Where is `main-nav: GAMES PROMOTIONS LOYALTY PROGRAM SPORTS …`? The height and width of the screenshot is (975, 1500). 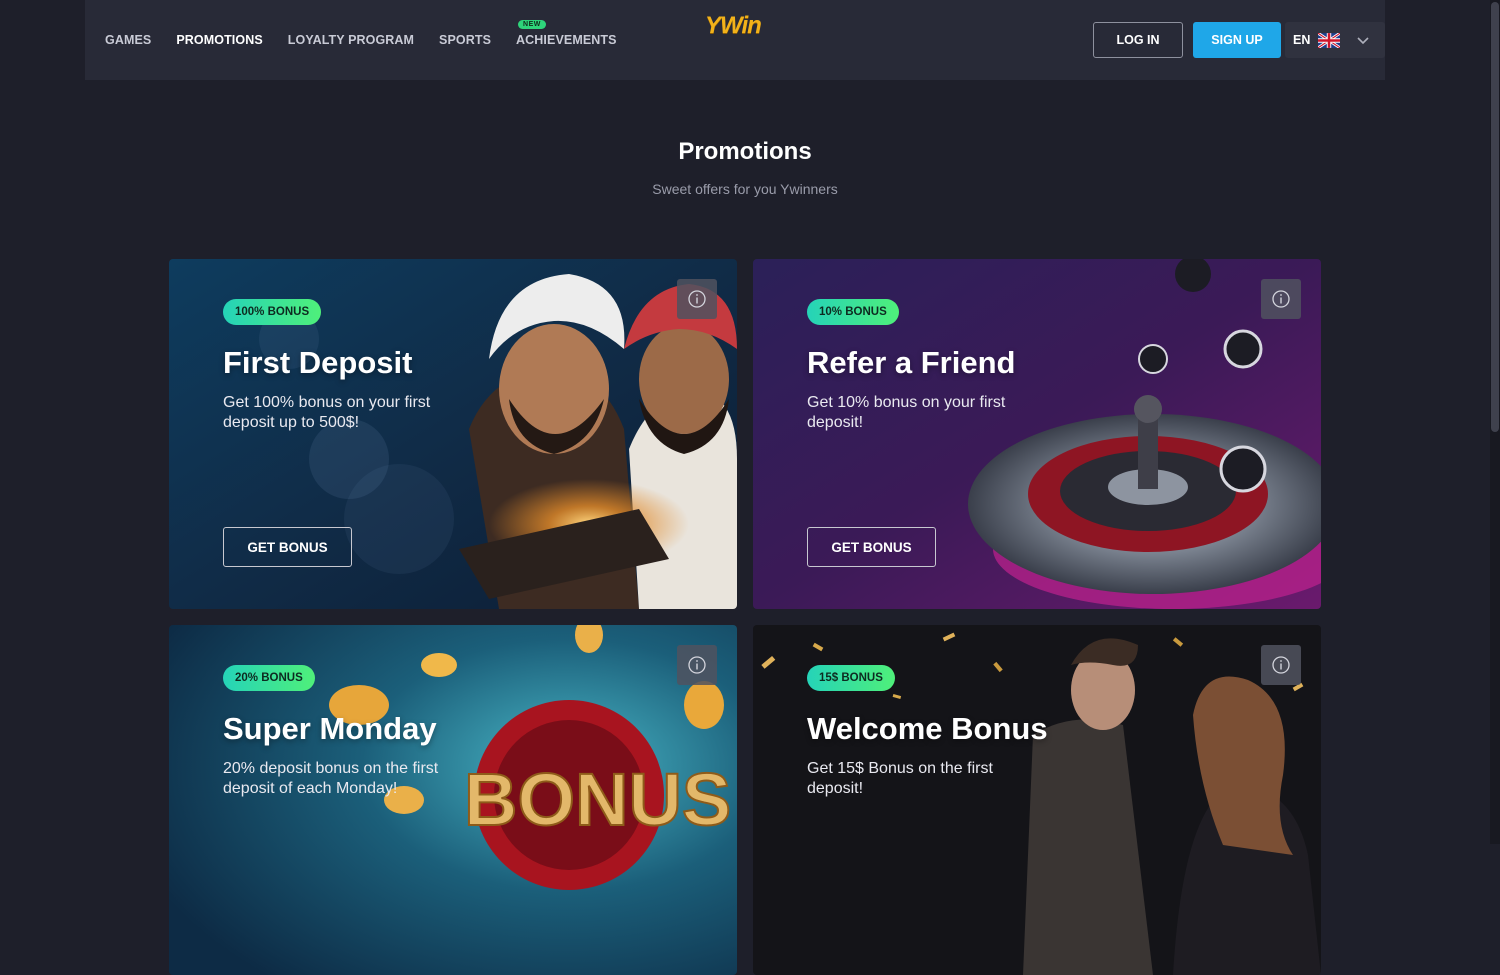 main-nav: GAMES PROMOTIONS LOYALTY PROGRAM SPORTS … is located at coordinates (373, 40).